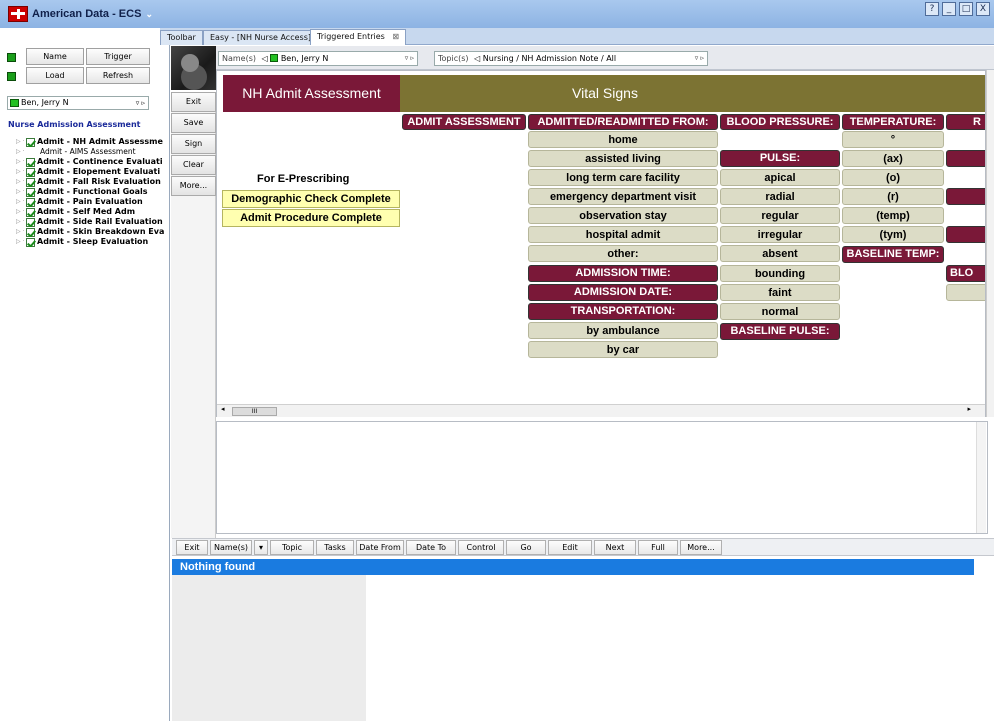 The width and height of the screenshot is (994, 721). Describe the element at coordinates (893, 196) in the screenshot. I see `option-r: (r)` at that location.